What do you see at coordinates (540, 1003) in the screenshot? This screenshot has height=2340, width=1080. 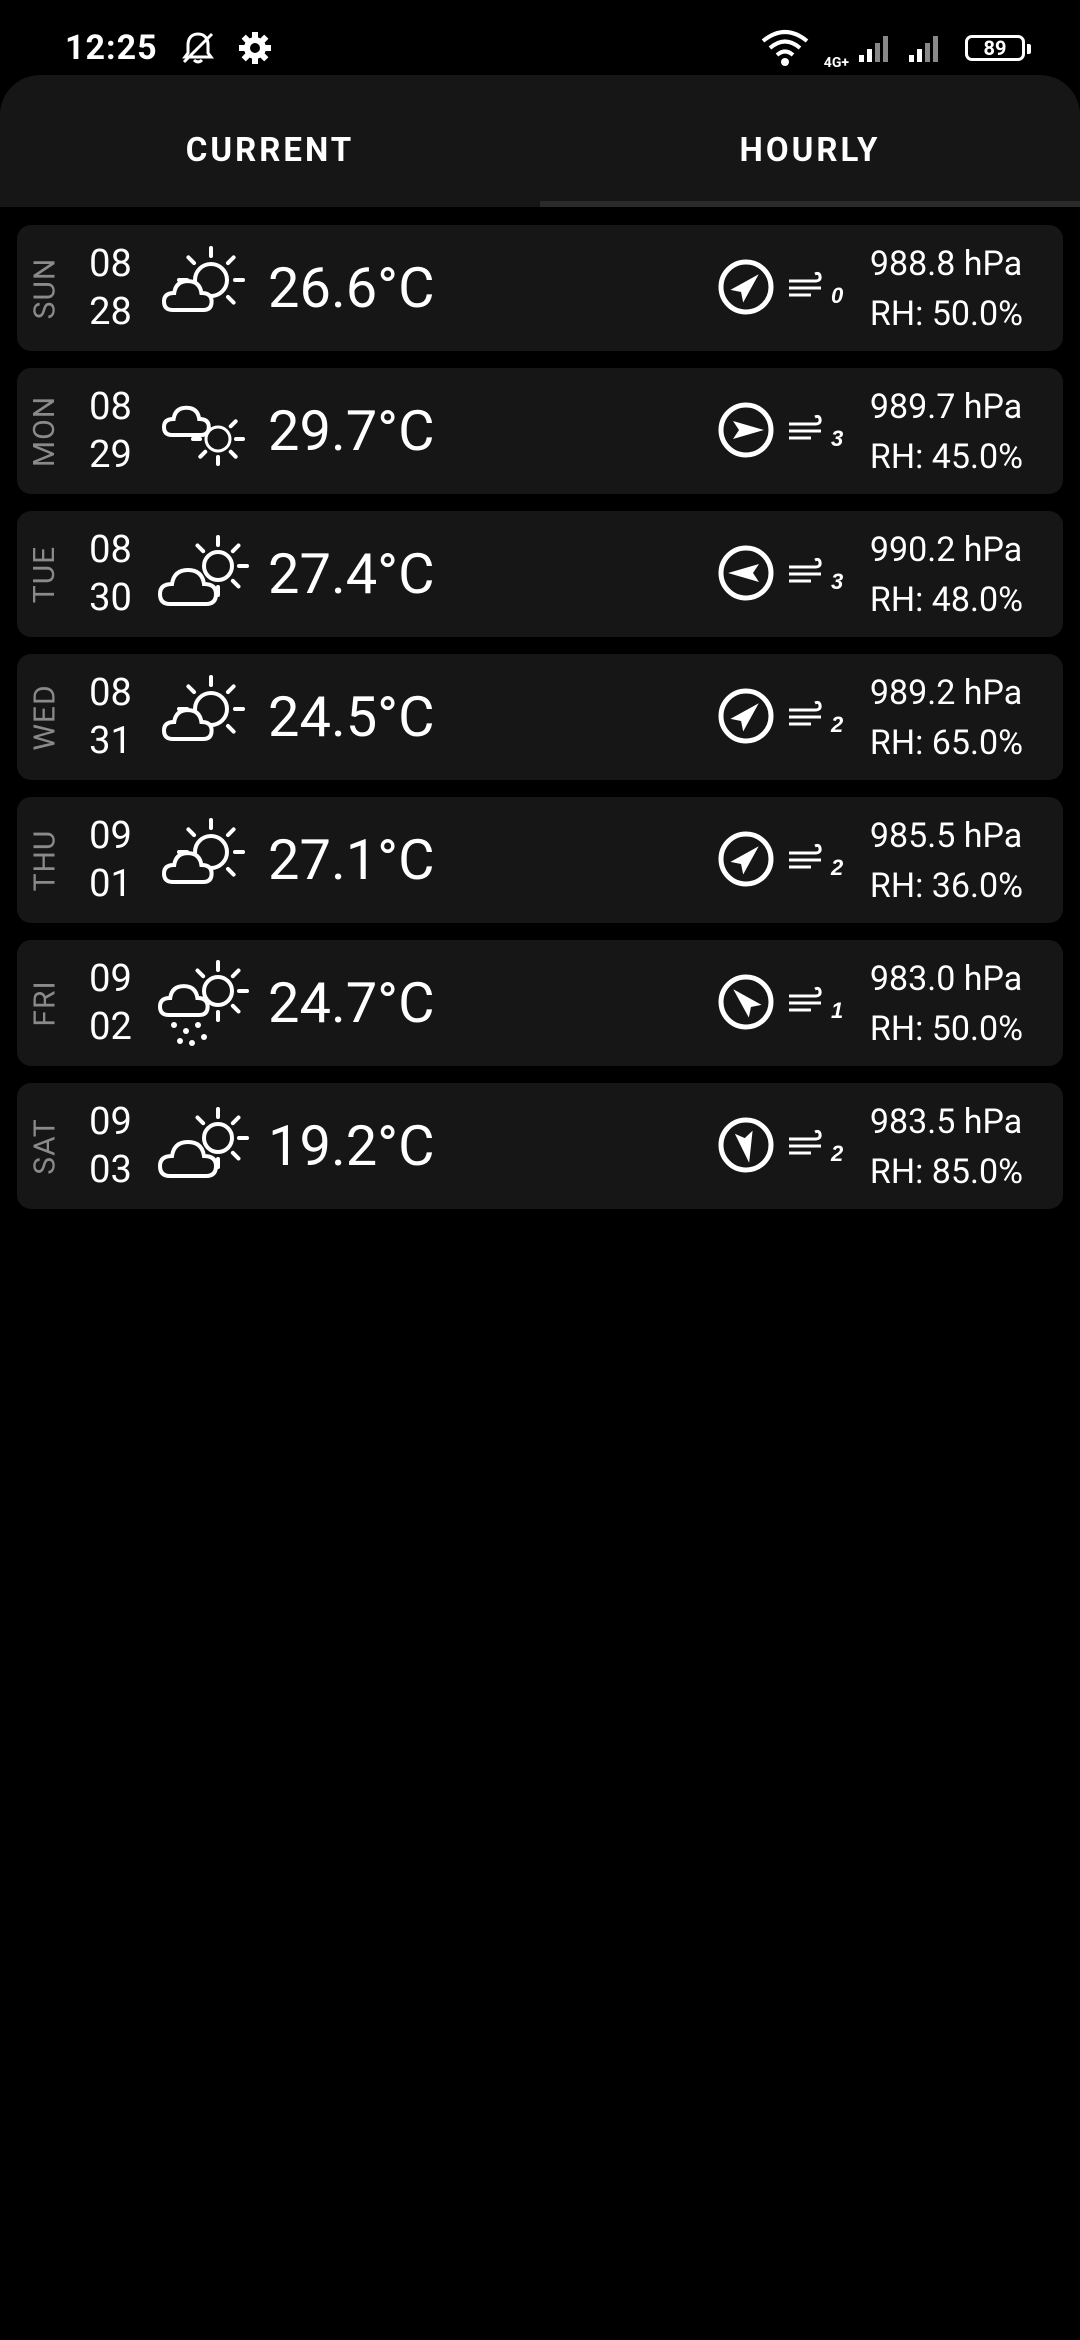 I see `forecast-row-fri: FRI 09 02 24.7°C 1 983.0 hPa RH: 50.0%` at bounding box center [540, 1003].